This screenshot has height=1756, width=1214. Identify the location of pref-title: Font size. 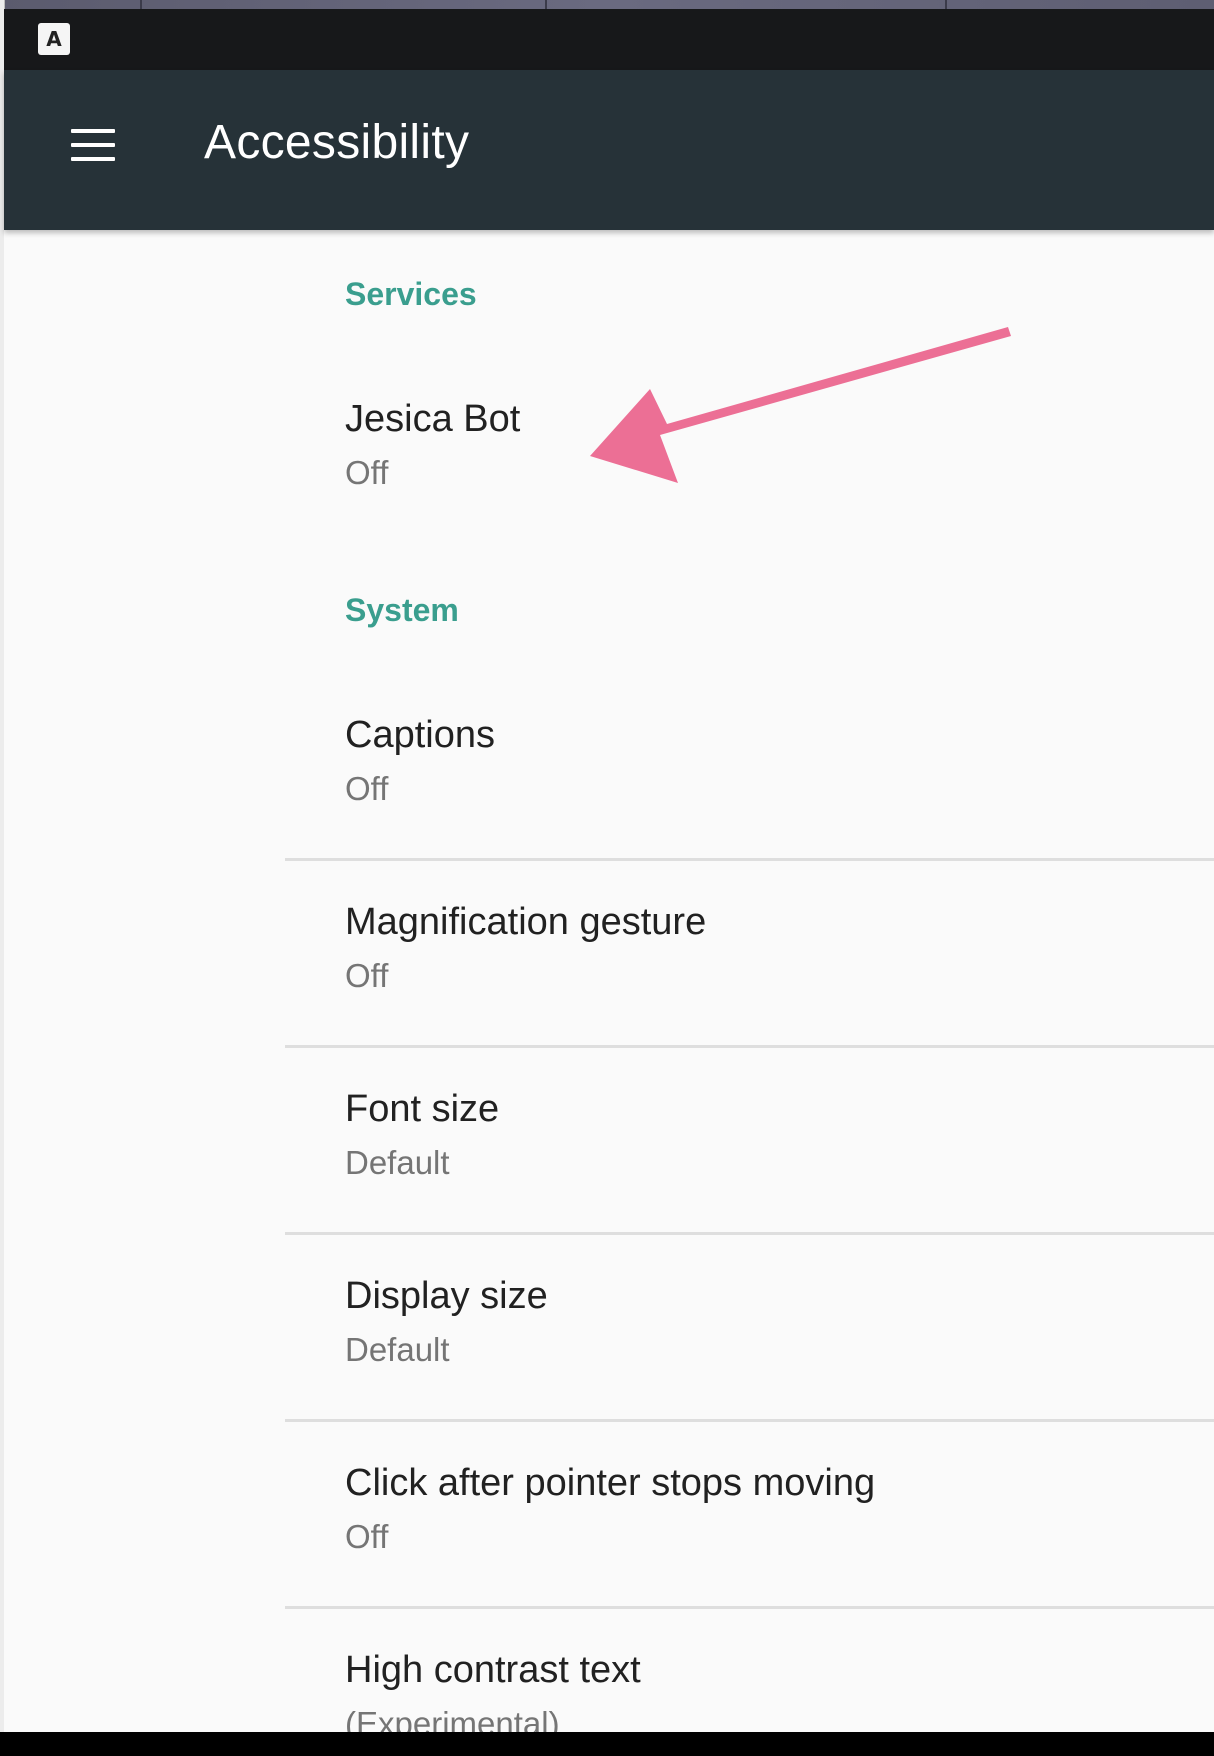
(422, 1109).